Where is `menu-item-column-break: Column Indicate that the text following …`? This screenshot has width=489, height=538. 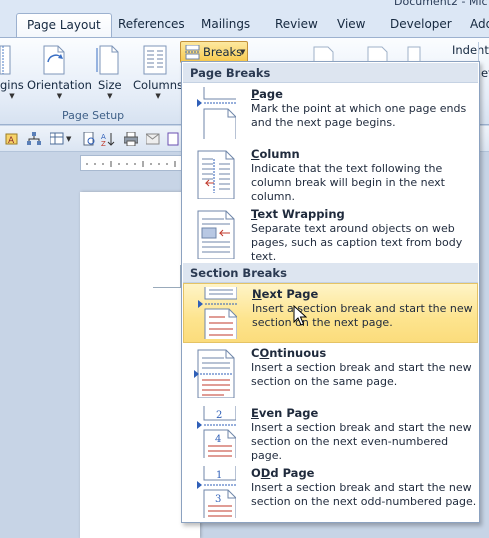
menu-item-column-break: Column Indicate that the text following … is located at coordinates (330, 174).